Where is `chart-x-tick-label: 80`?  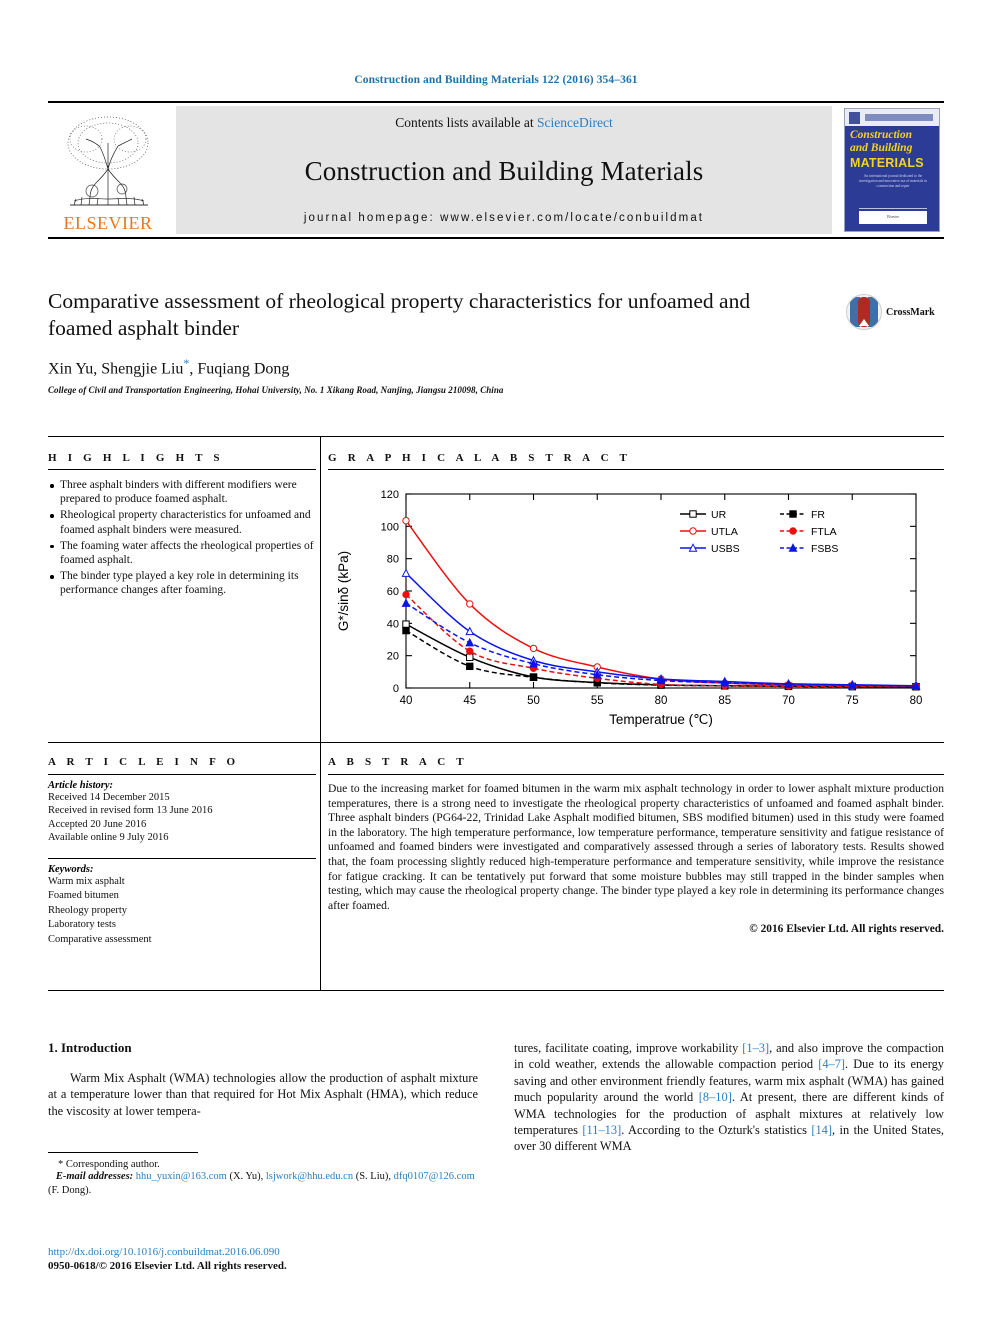 chart-x-tick-label: 80 is located at coordinates (661, 701).